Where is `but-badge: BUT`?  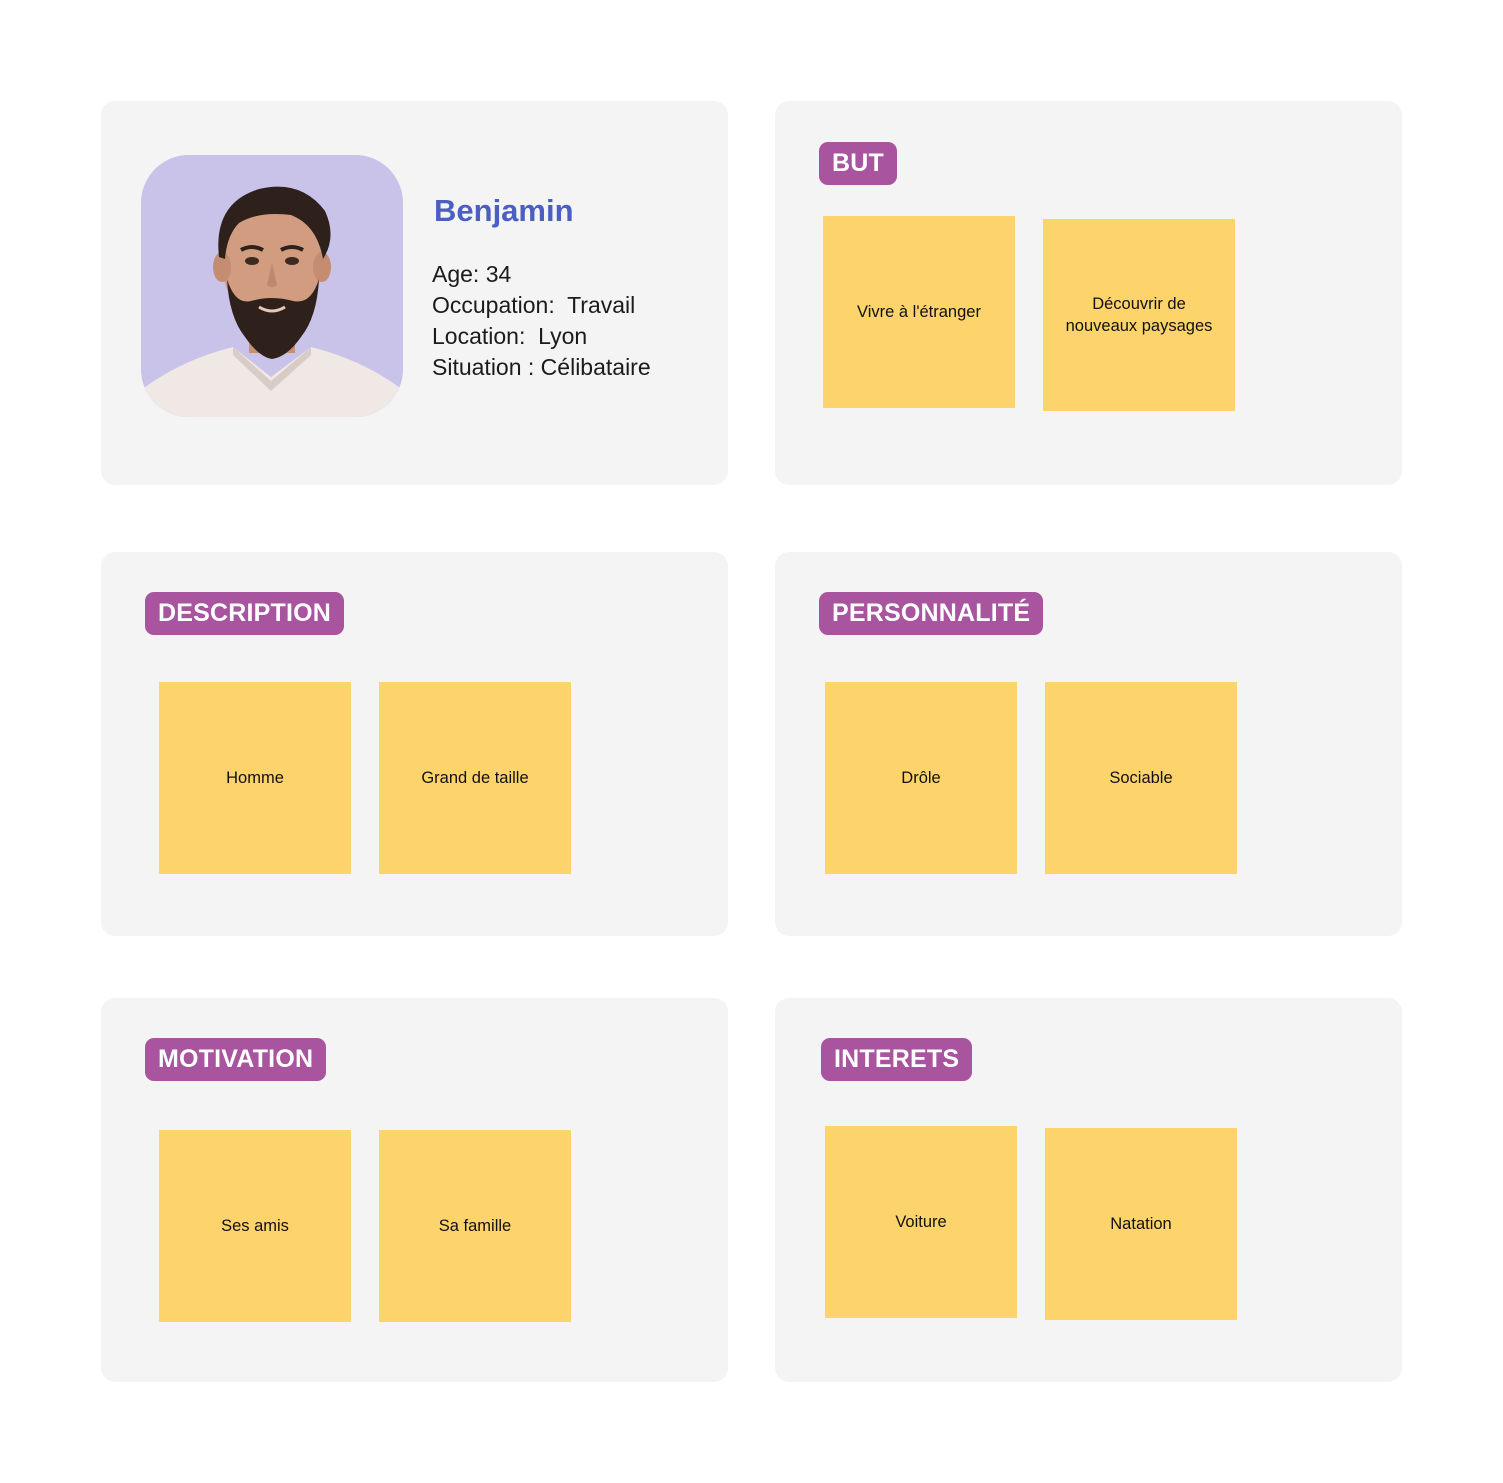 but-badge: BUT is located at coordinates (858, 163).